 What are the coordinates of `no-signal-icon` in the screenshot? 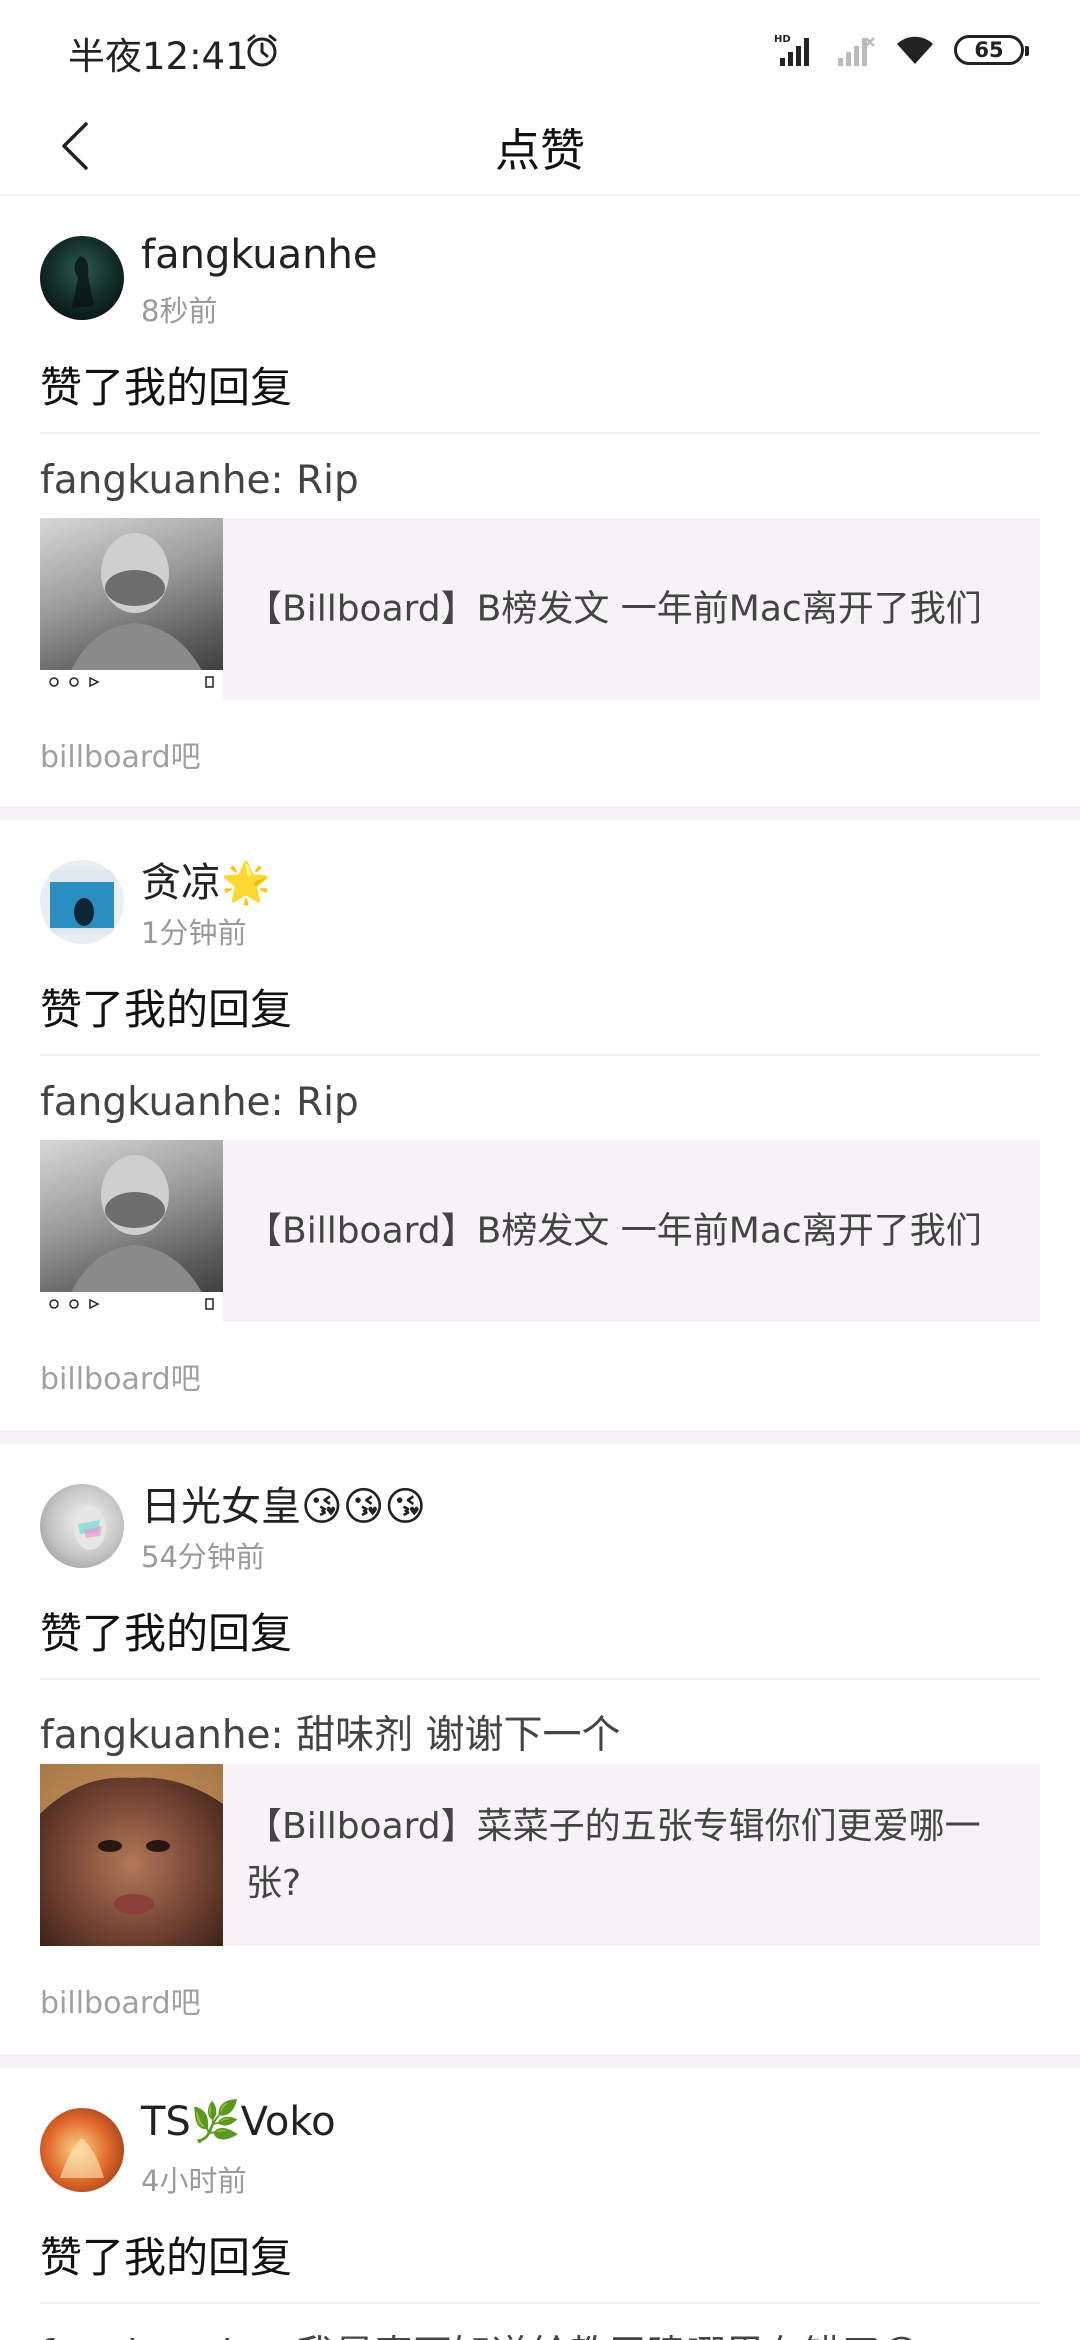 It's located at (856, 51).